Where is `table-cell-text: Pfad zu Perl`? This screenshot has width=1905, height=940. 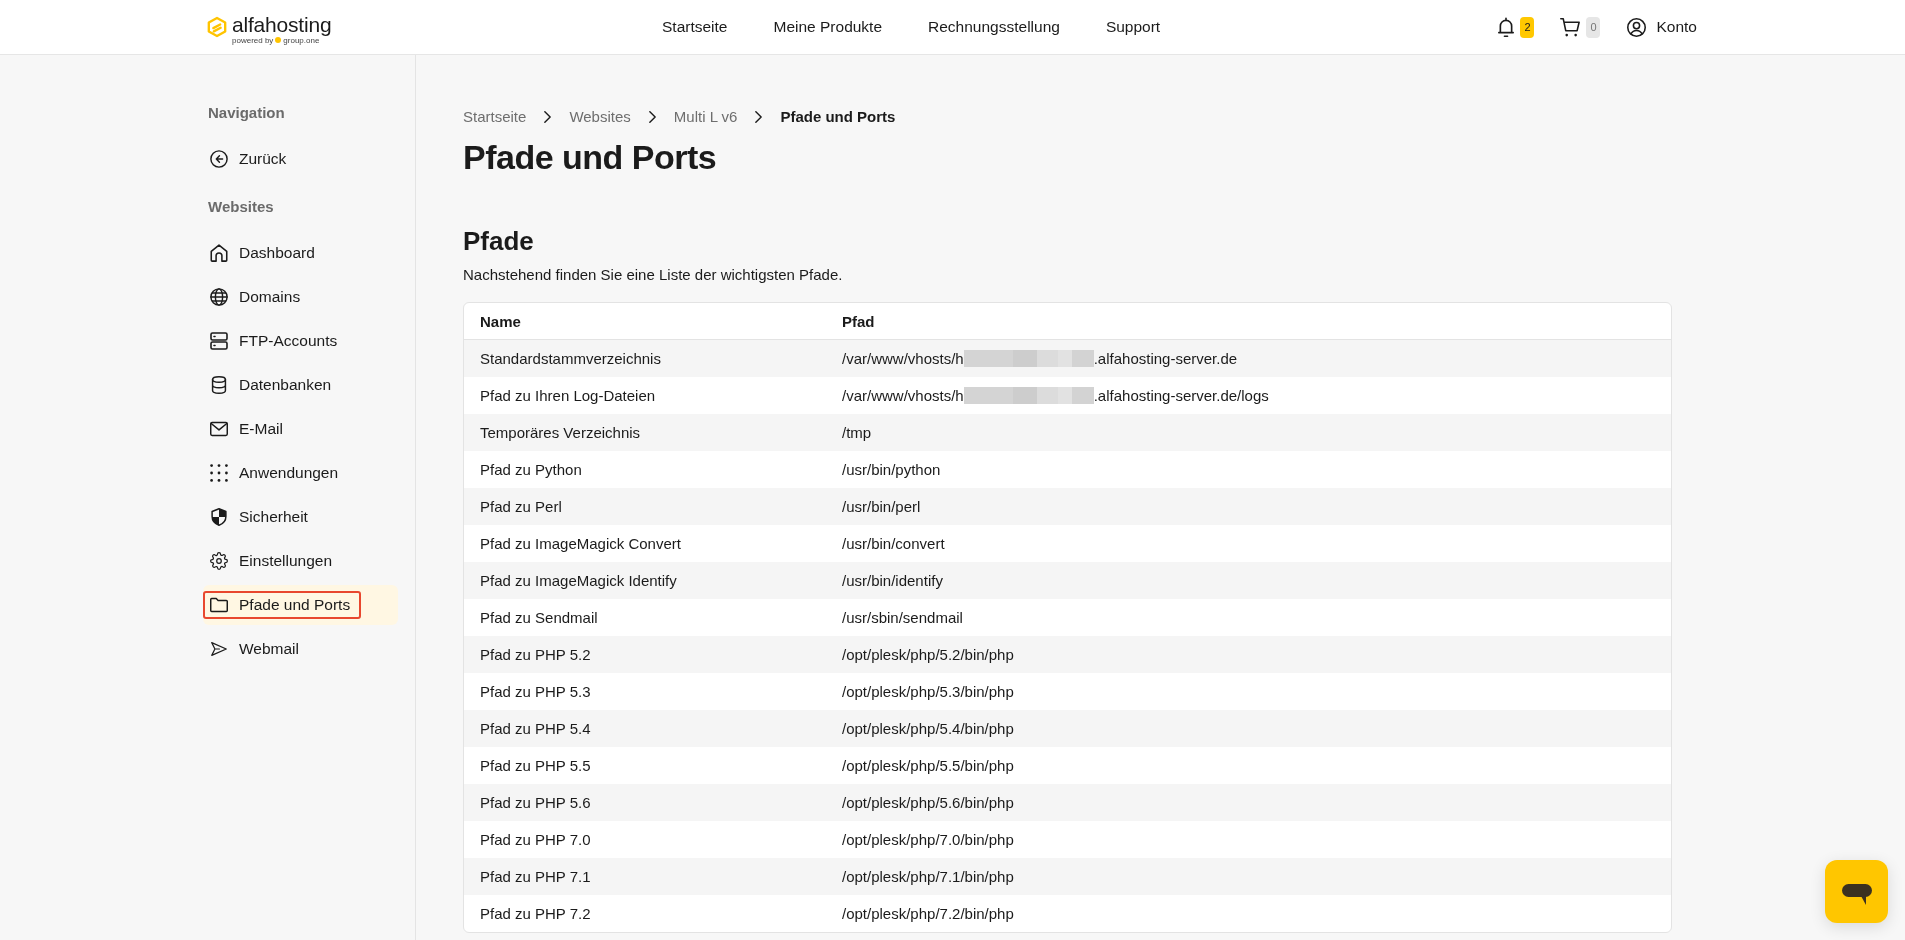 table-cell-text: Pfad zu Perl is located at coordinates (521, 507).